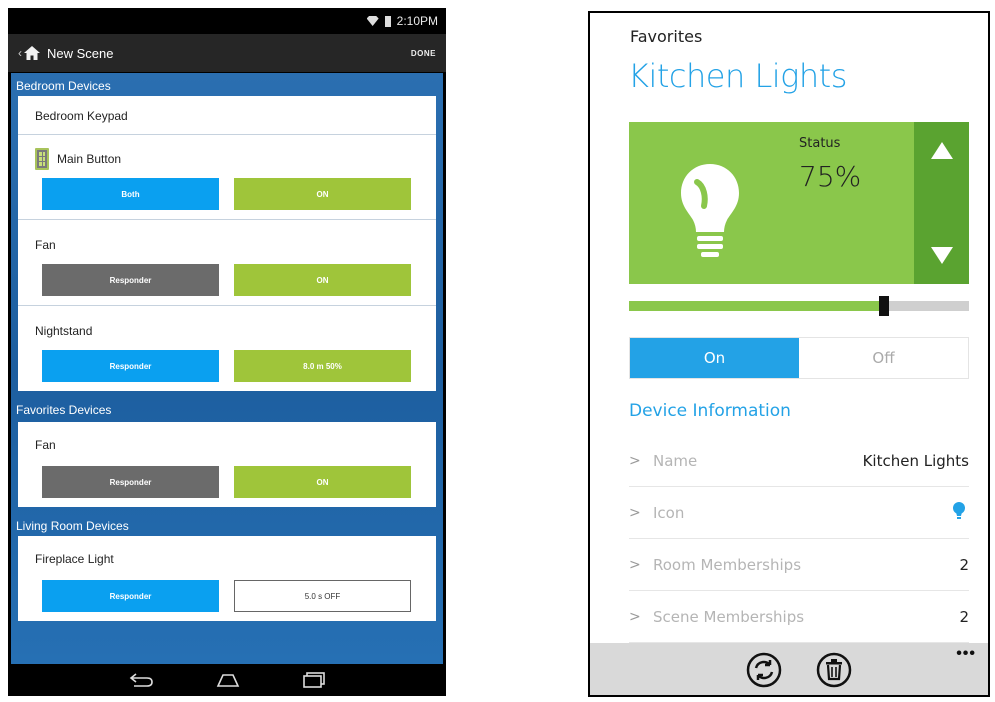  What do you see at coordinates (89, 158) in the screenshot?
I see `device-name: Main Button` at bounding box center [89, 158].